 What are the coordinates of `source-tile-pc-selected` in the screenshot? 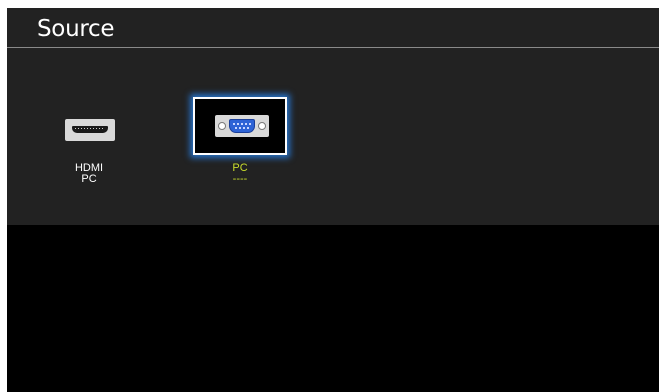 It's located at (240, 126).